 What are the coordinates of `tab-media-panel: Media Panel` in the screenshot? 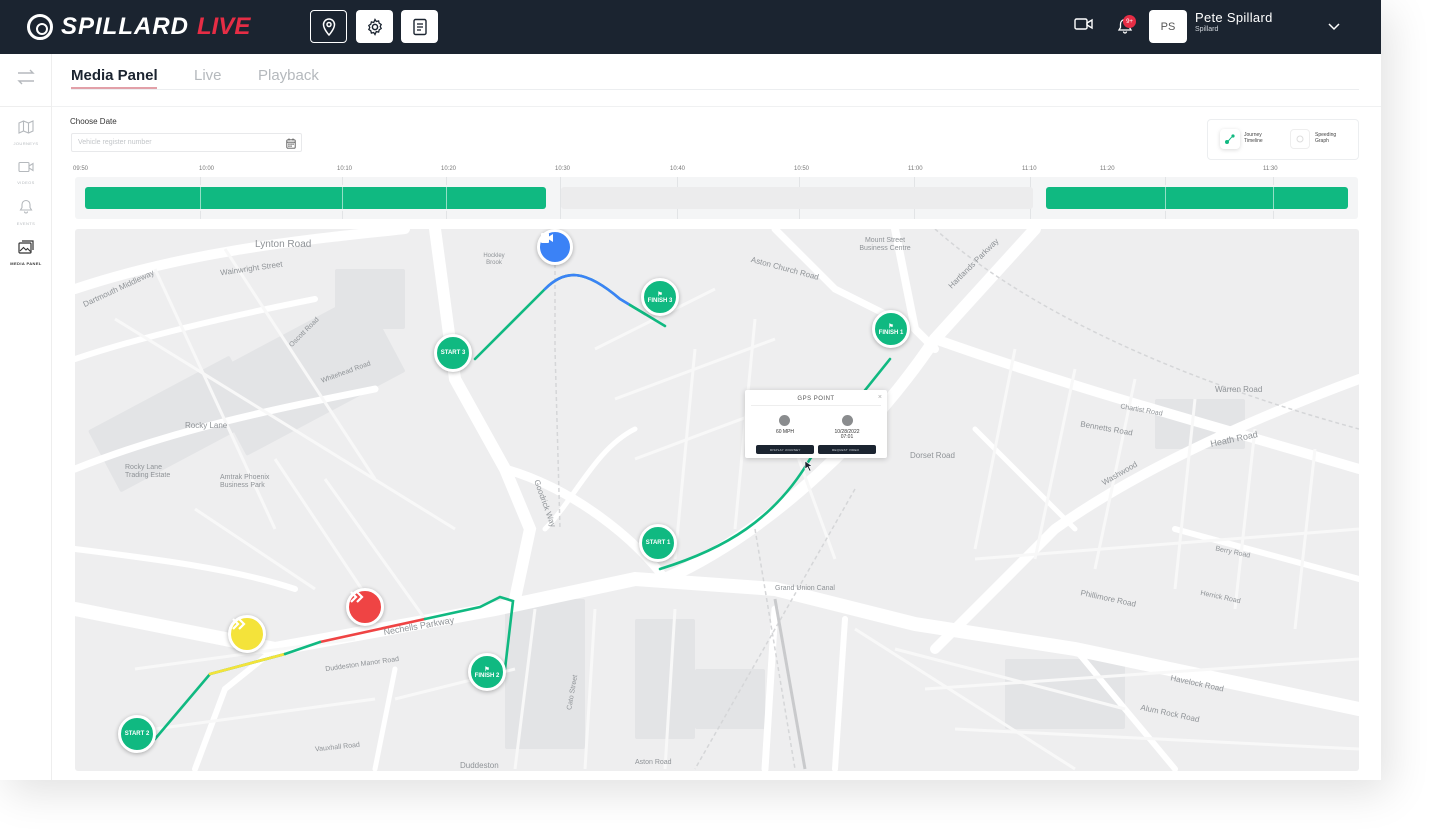 It's located at (114, 75).